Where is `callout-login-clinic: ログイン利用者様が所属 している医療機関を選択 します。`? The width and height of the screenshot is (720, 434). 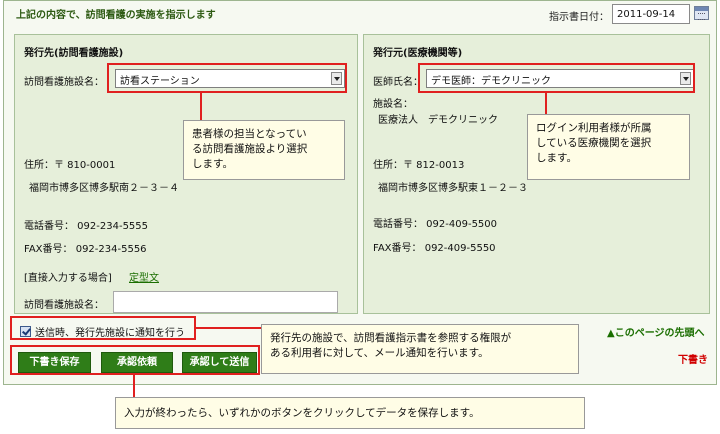 callout-login-clinic: ログイン利用者様が所属 している医療機関を選択 します。 is located at coordinates (608, 147).